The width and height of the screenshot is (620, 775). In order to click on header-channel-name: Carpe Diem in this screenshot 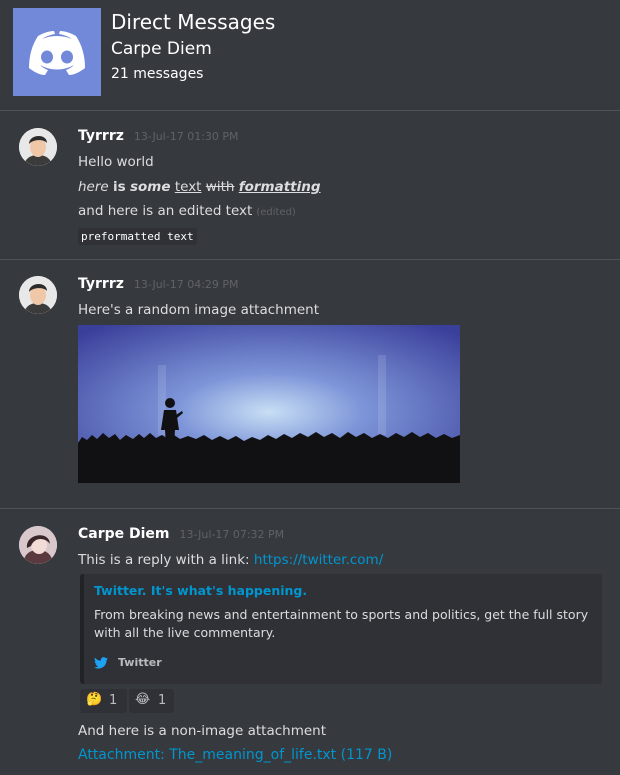, I will do `click(161, 49)`.